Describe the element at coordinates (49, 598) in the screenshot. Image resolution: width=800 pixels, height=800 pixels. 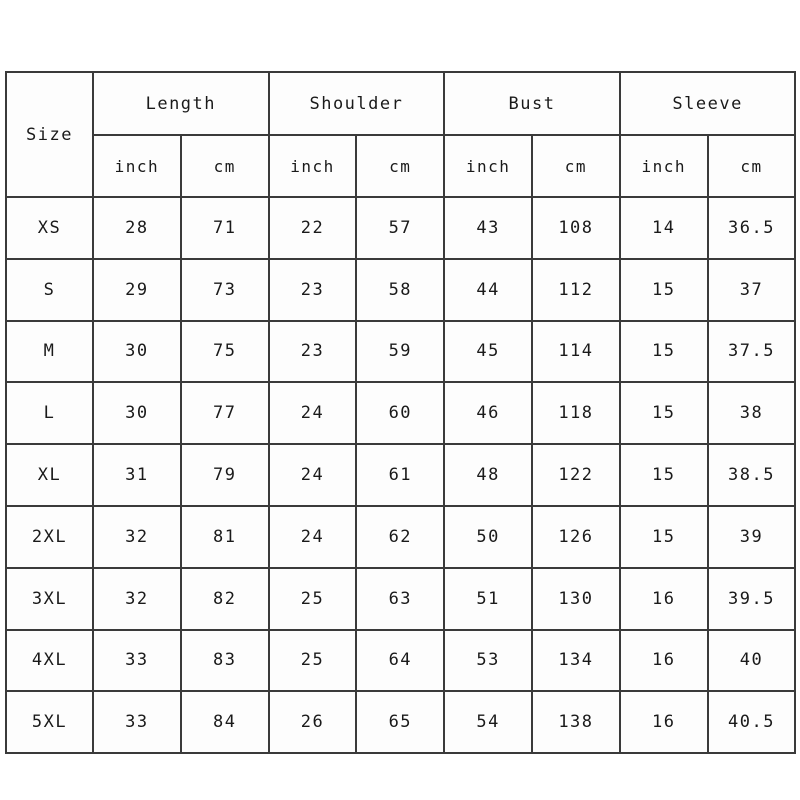
I see `size-label-cell: 3XL` at that location.